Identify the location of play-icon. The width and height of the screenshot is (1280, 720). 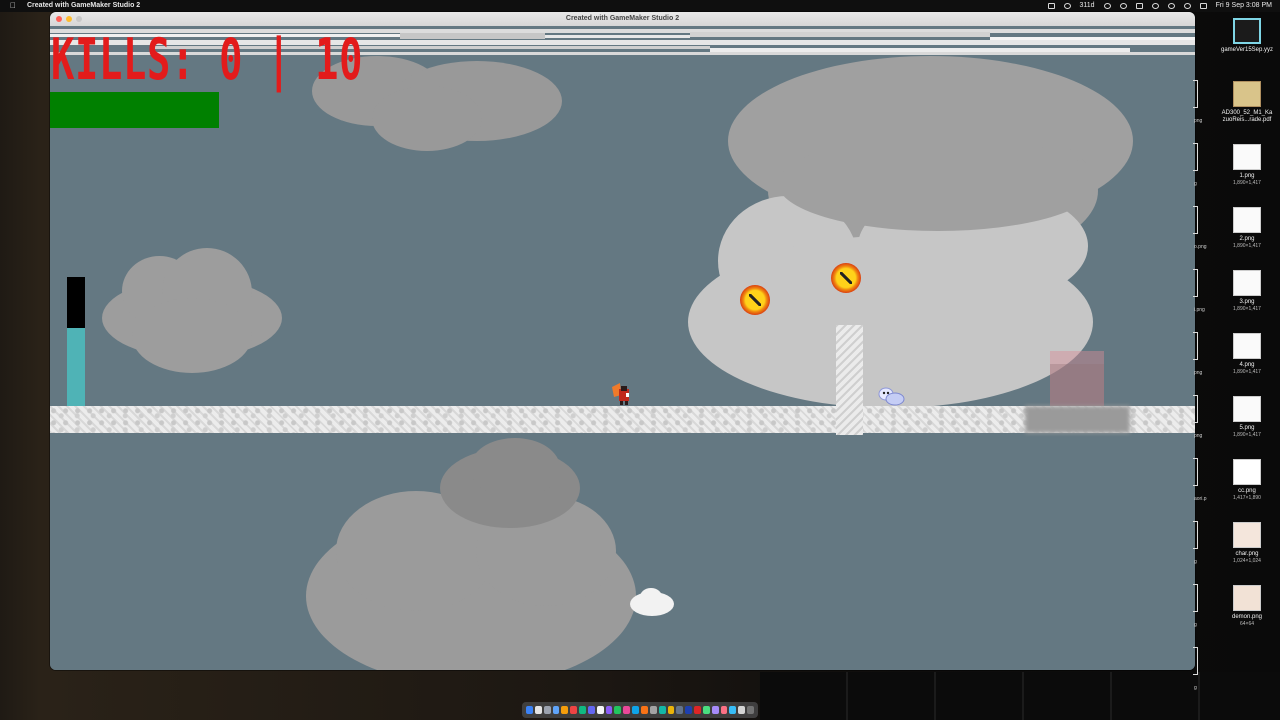
(1107, 6).